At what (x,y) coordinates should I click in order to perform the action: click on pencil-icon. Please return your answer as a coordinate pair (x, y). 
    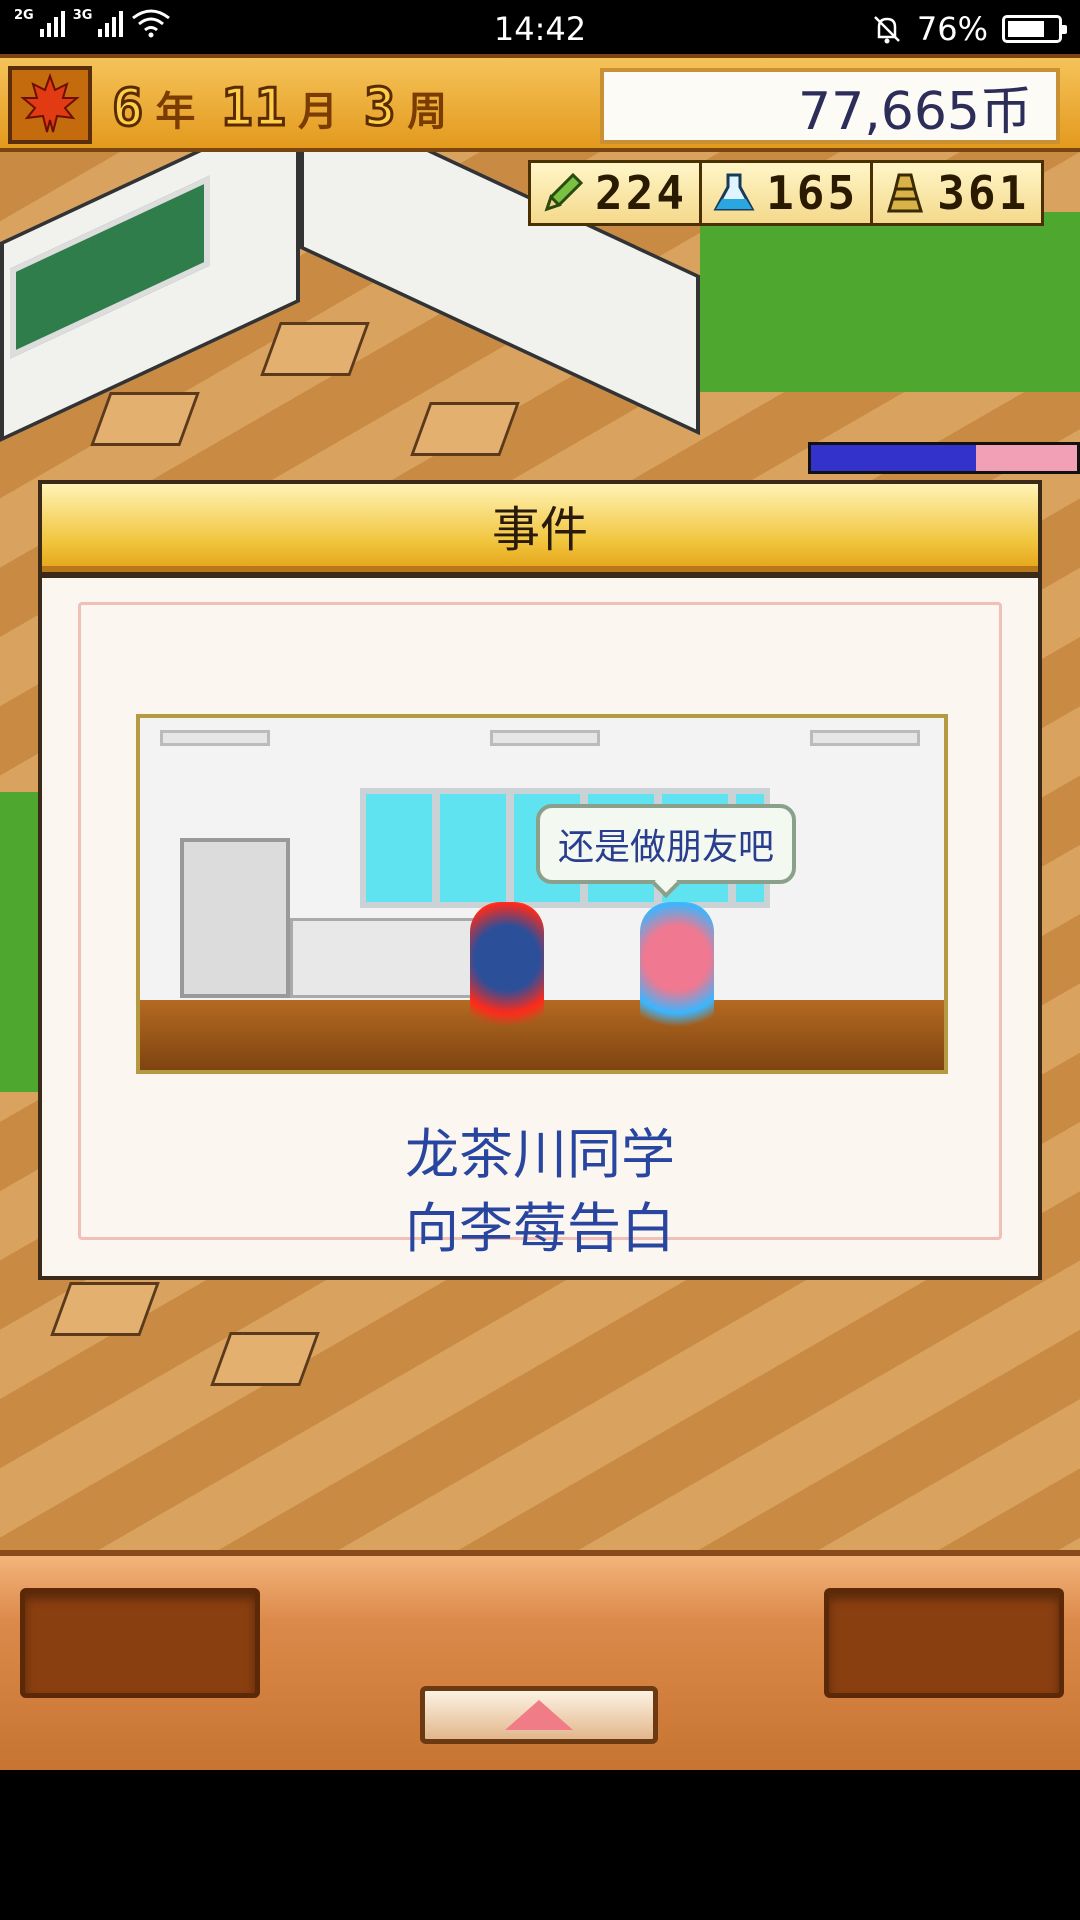
    Looking at the image, I should click on (563, 193).